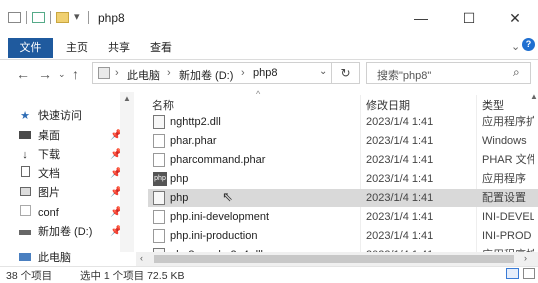 This screenshot has height=283, width=538. What do you see at coordinates (195, 122) in the screenshot?
I see `file-name: nghttp2.dll` at bounding box center [195, 122].